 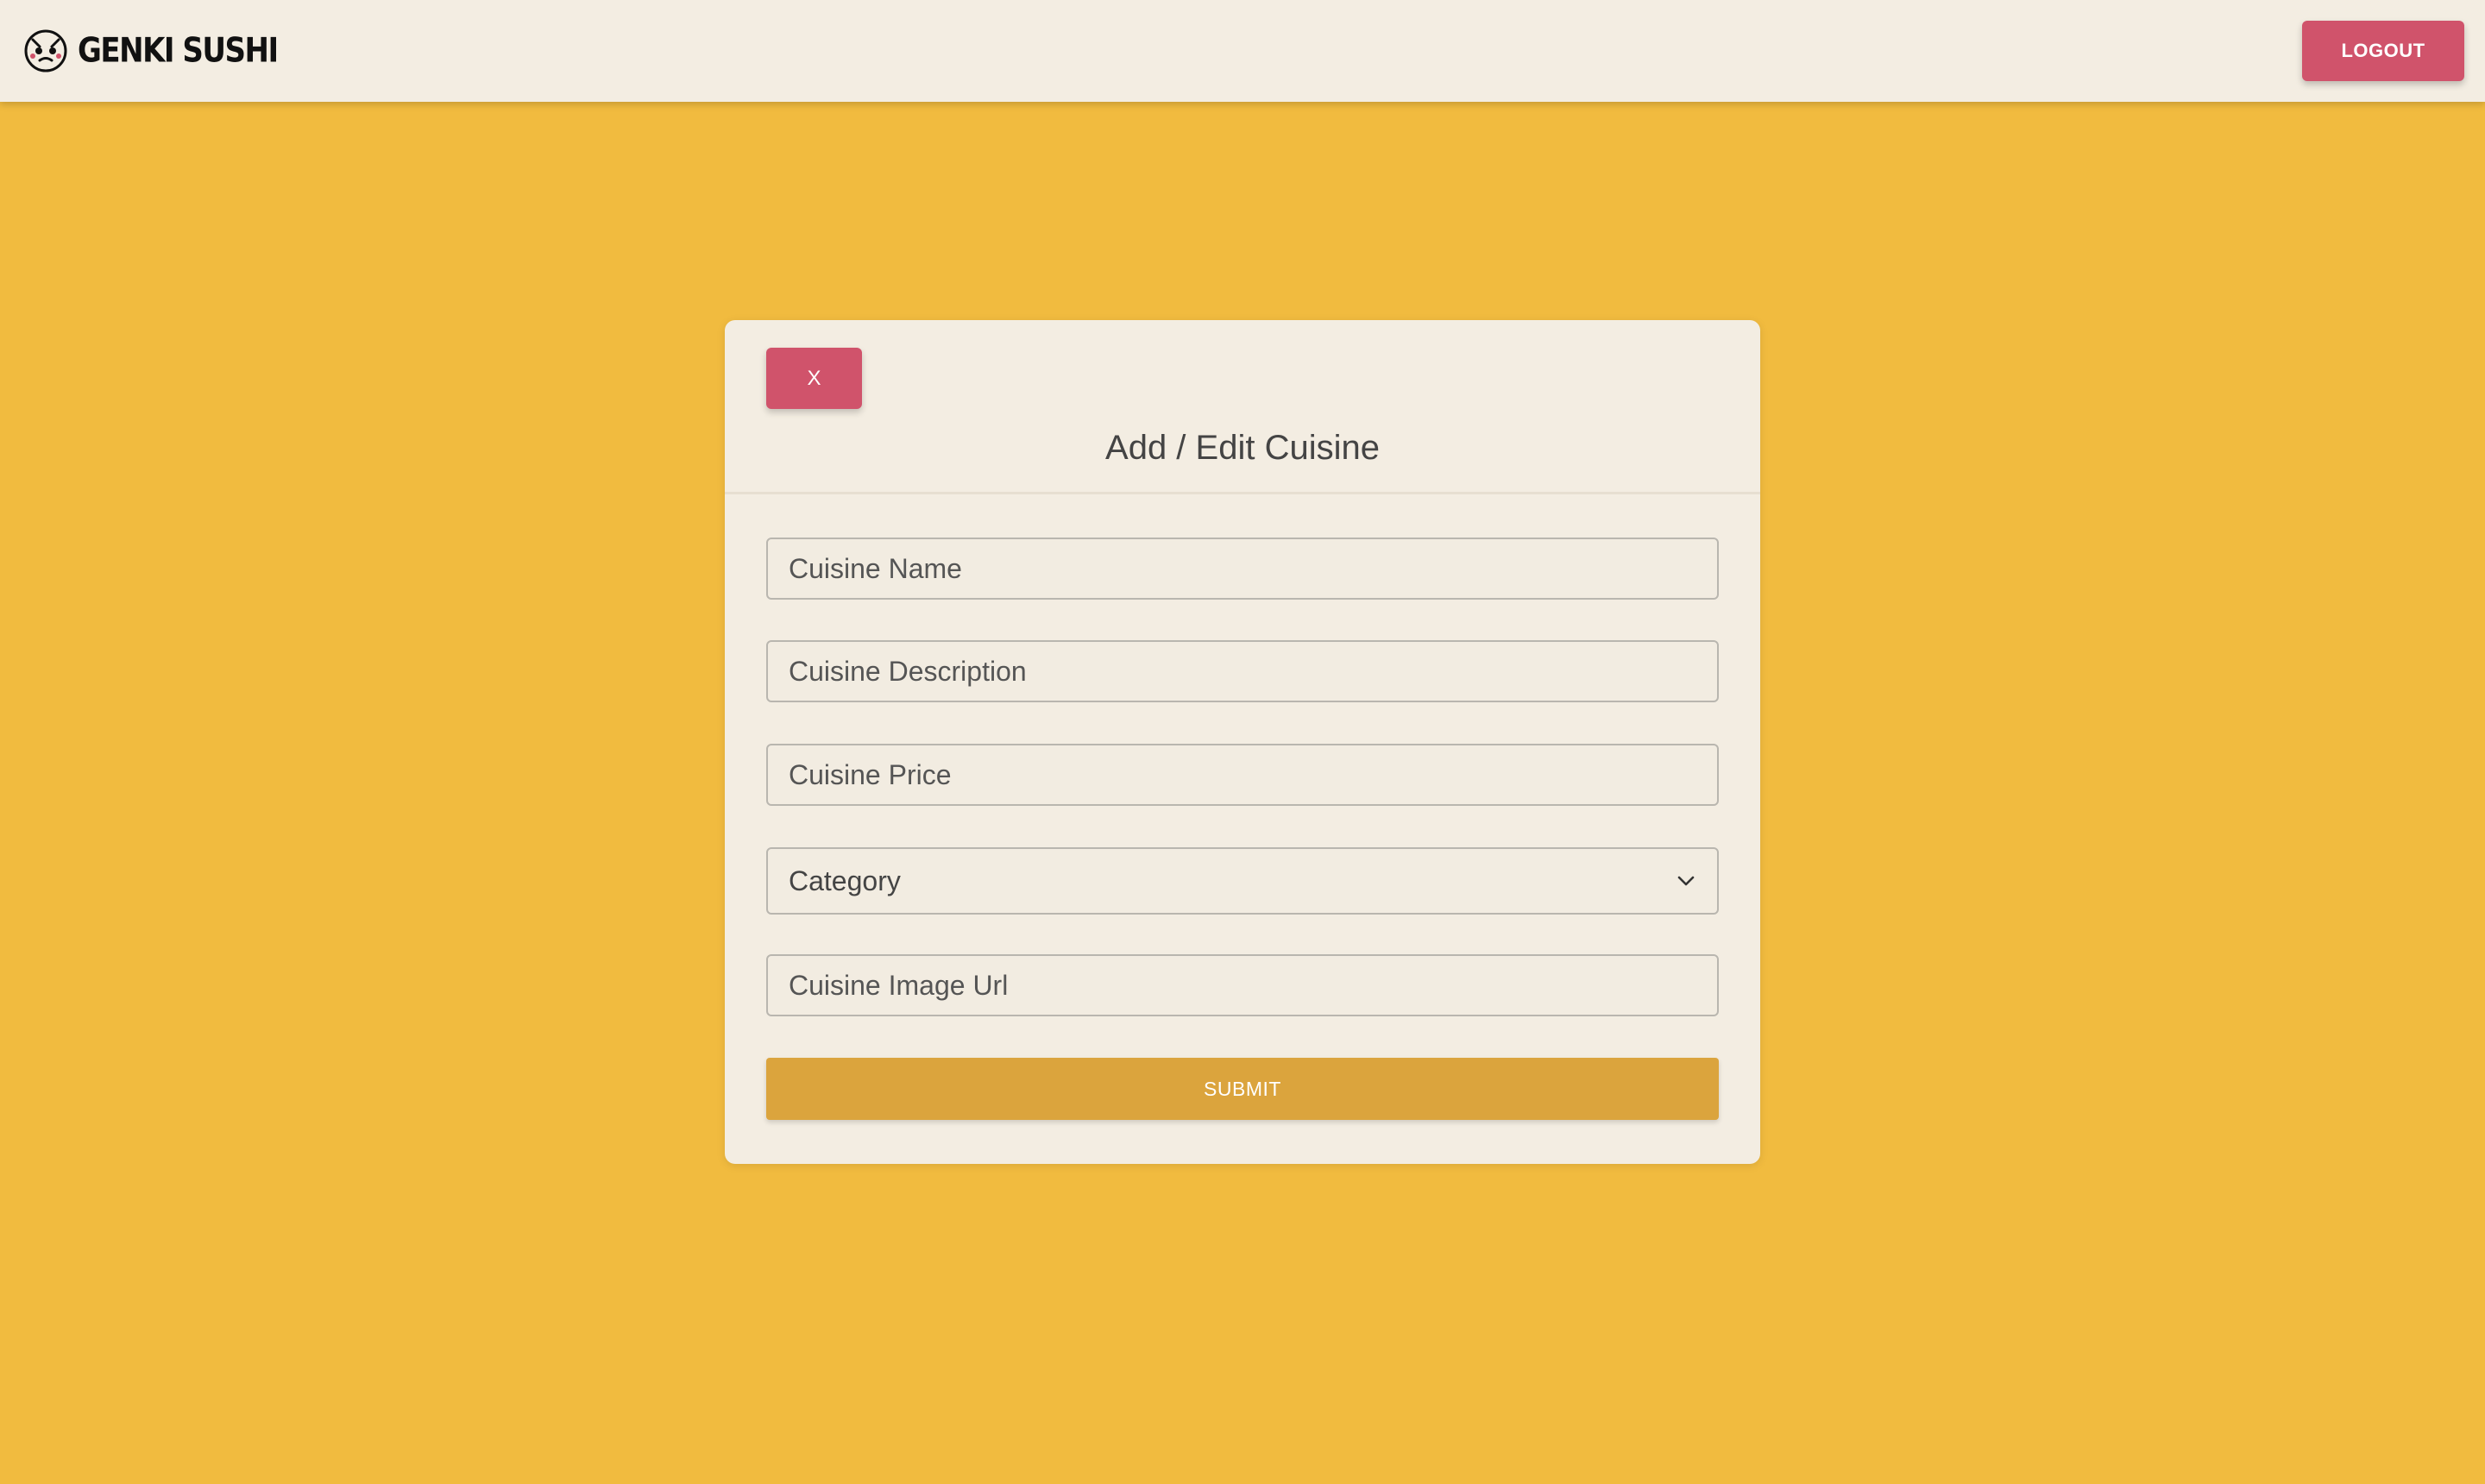 I want to click on chevron-down-icon, so click(x=1686, y=881).